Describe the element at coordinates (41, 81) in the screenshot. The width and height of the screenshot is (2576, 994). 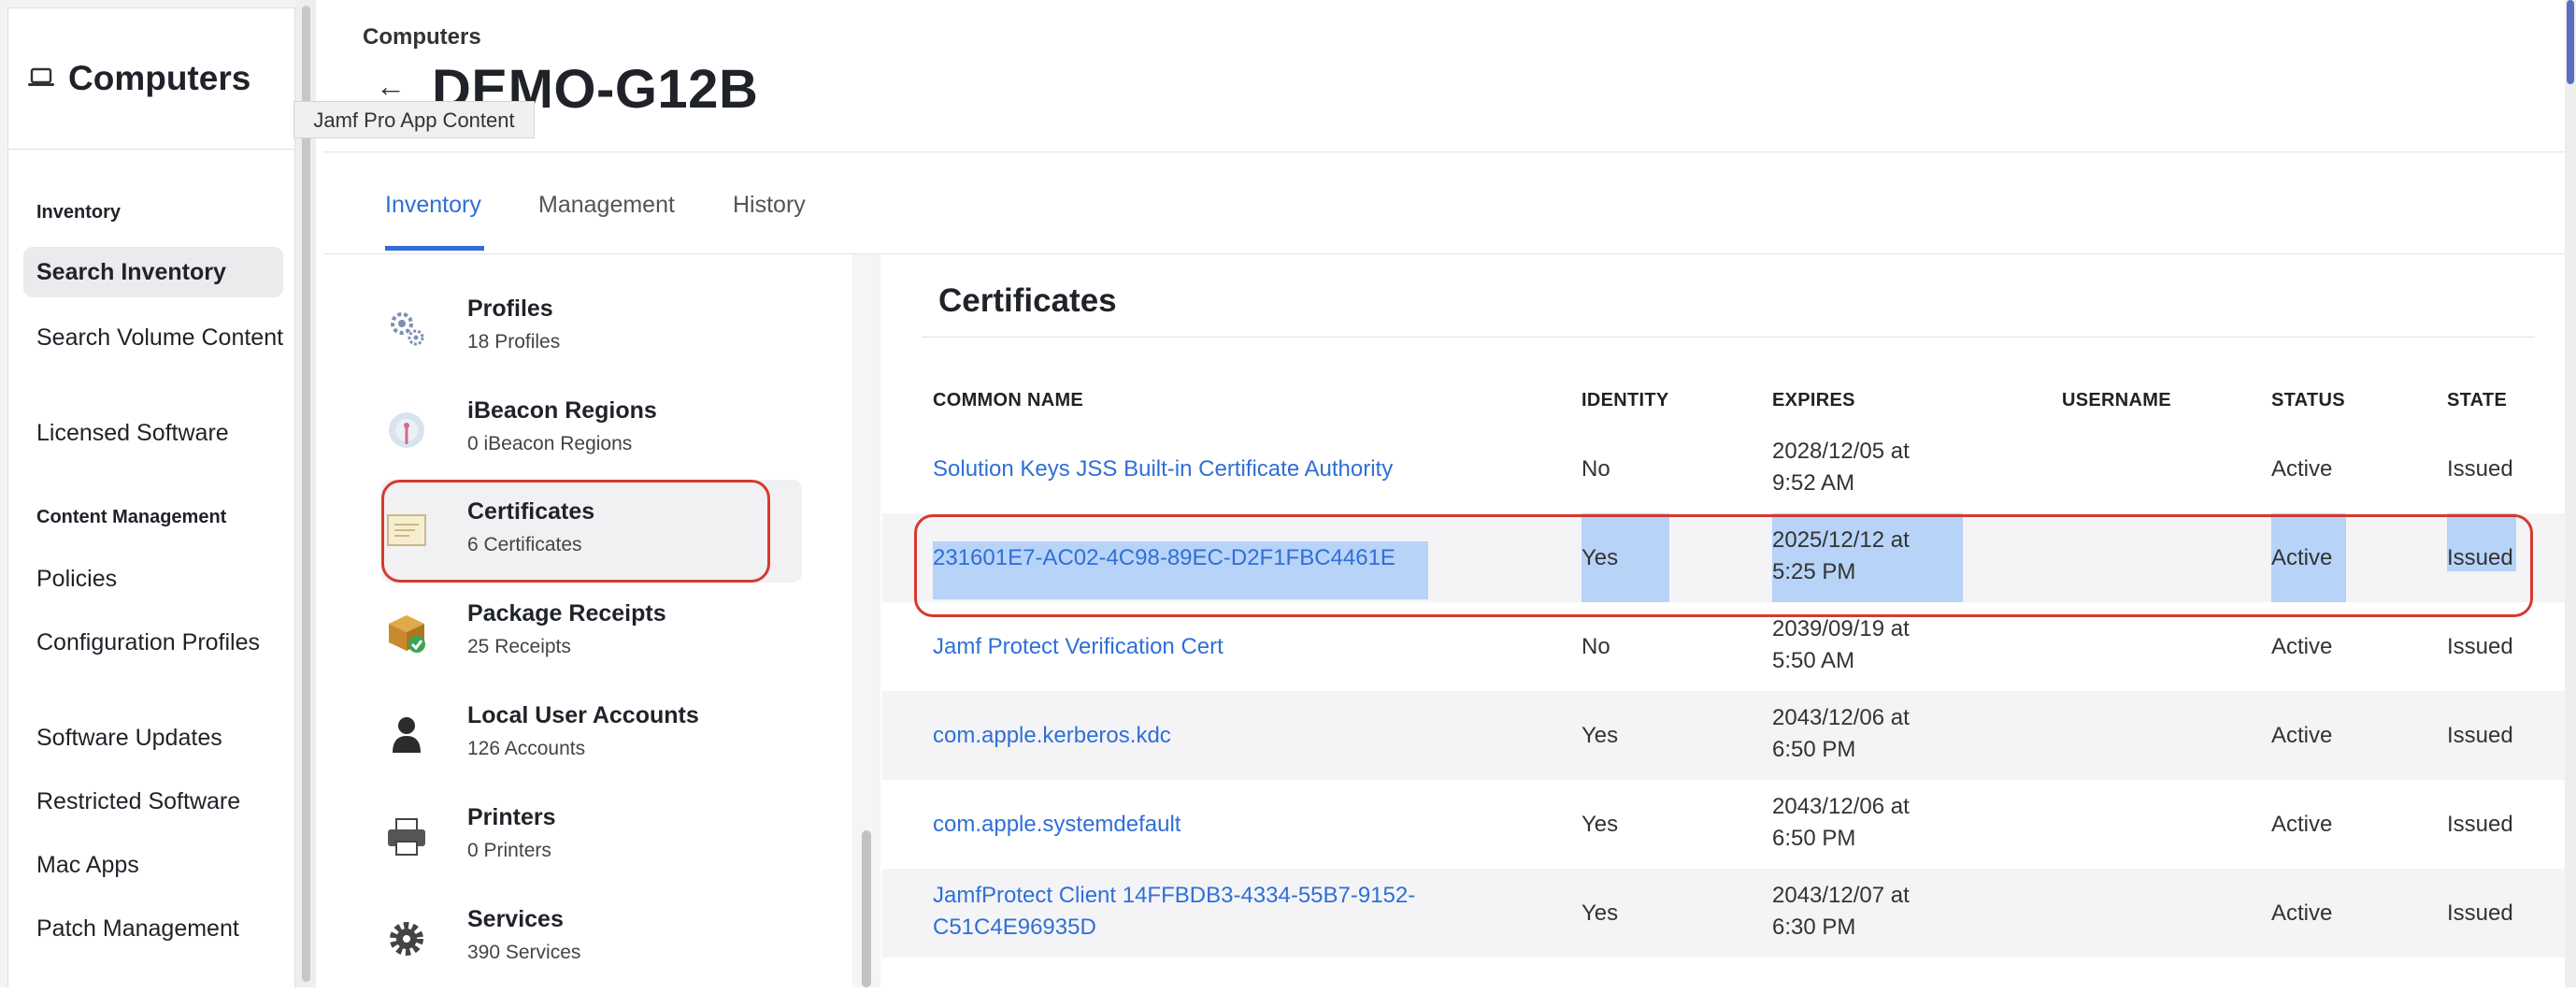
I see `laptop-icon` at that location.